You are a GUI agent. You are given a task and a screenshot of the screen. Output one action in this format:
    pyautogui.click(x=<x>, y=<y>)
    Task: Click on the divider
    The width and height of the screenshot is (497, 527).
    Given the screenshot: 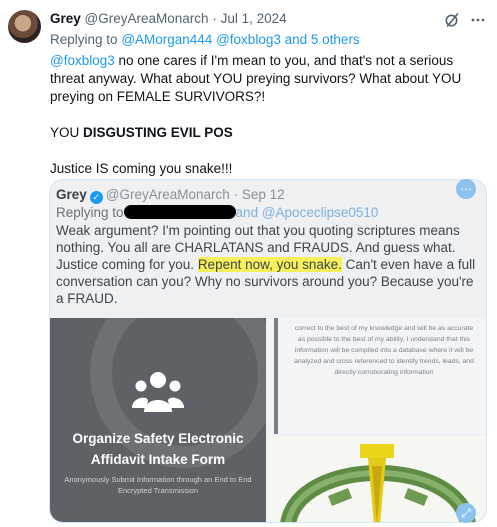 What is the action you would take?
    pyautogui.click(x=276, y=376)
    